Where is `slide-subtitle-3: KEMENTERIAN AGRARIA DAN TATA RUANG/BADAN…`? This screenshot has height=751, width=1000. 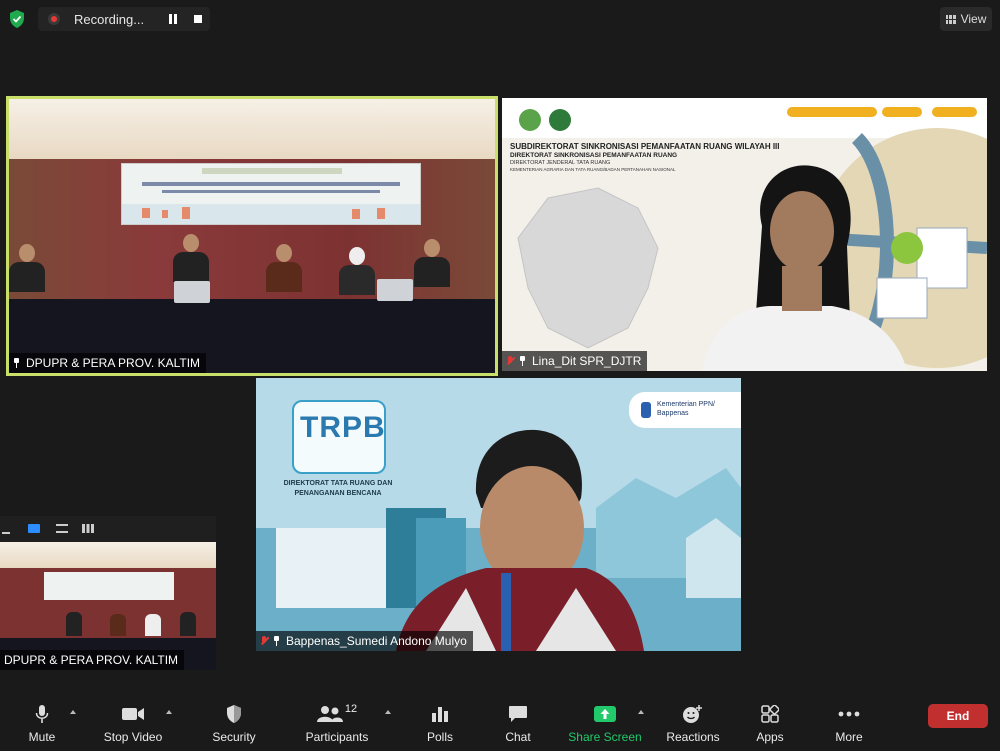 slide-subtitle-3: KEMENTERIAN AGRARIA DAN TATA RUANG/BADAN… is located at coordinates (593, 169).